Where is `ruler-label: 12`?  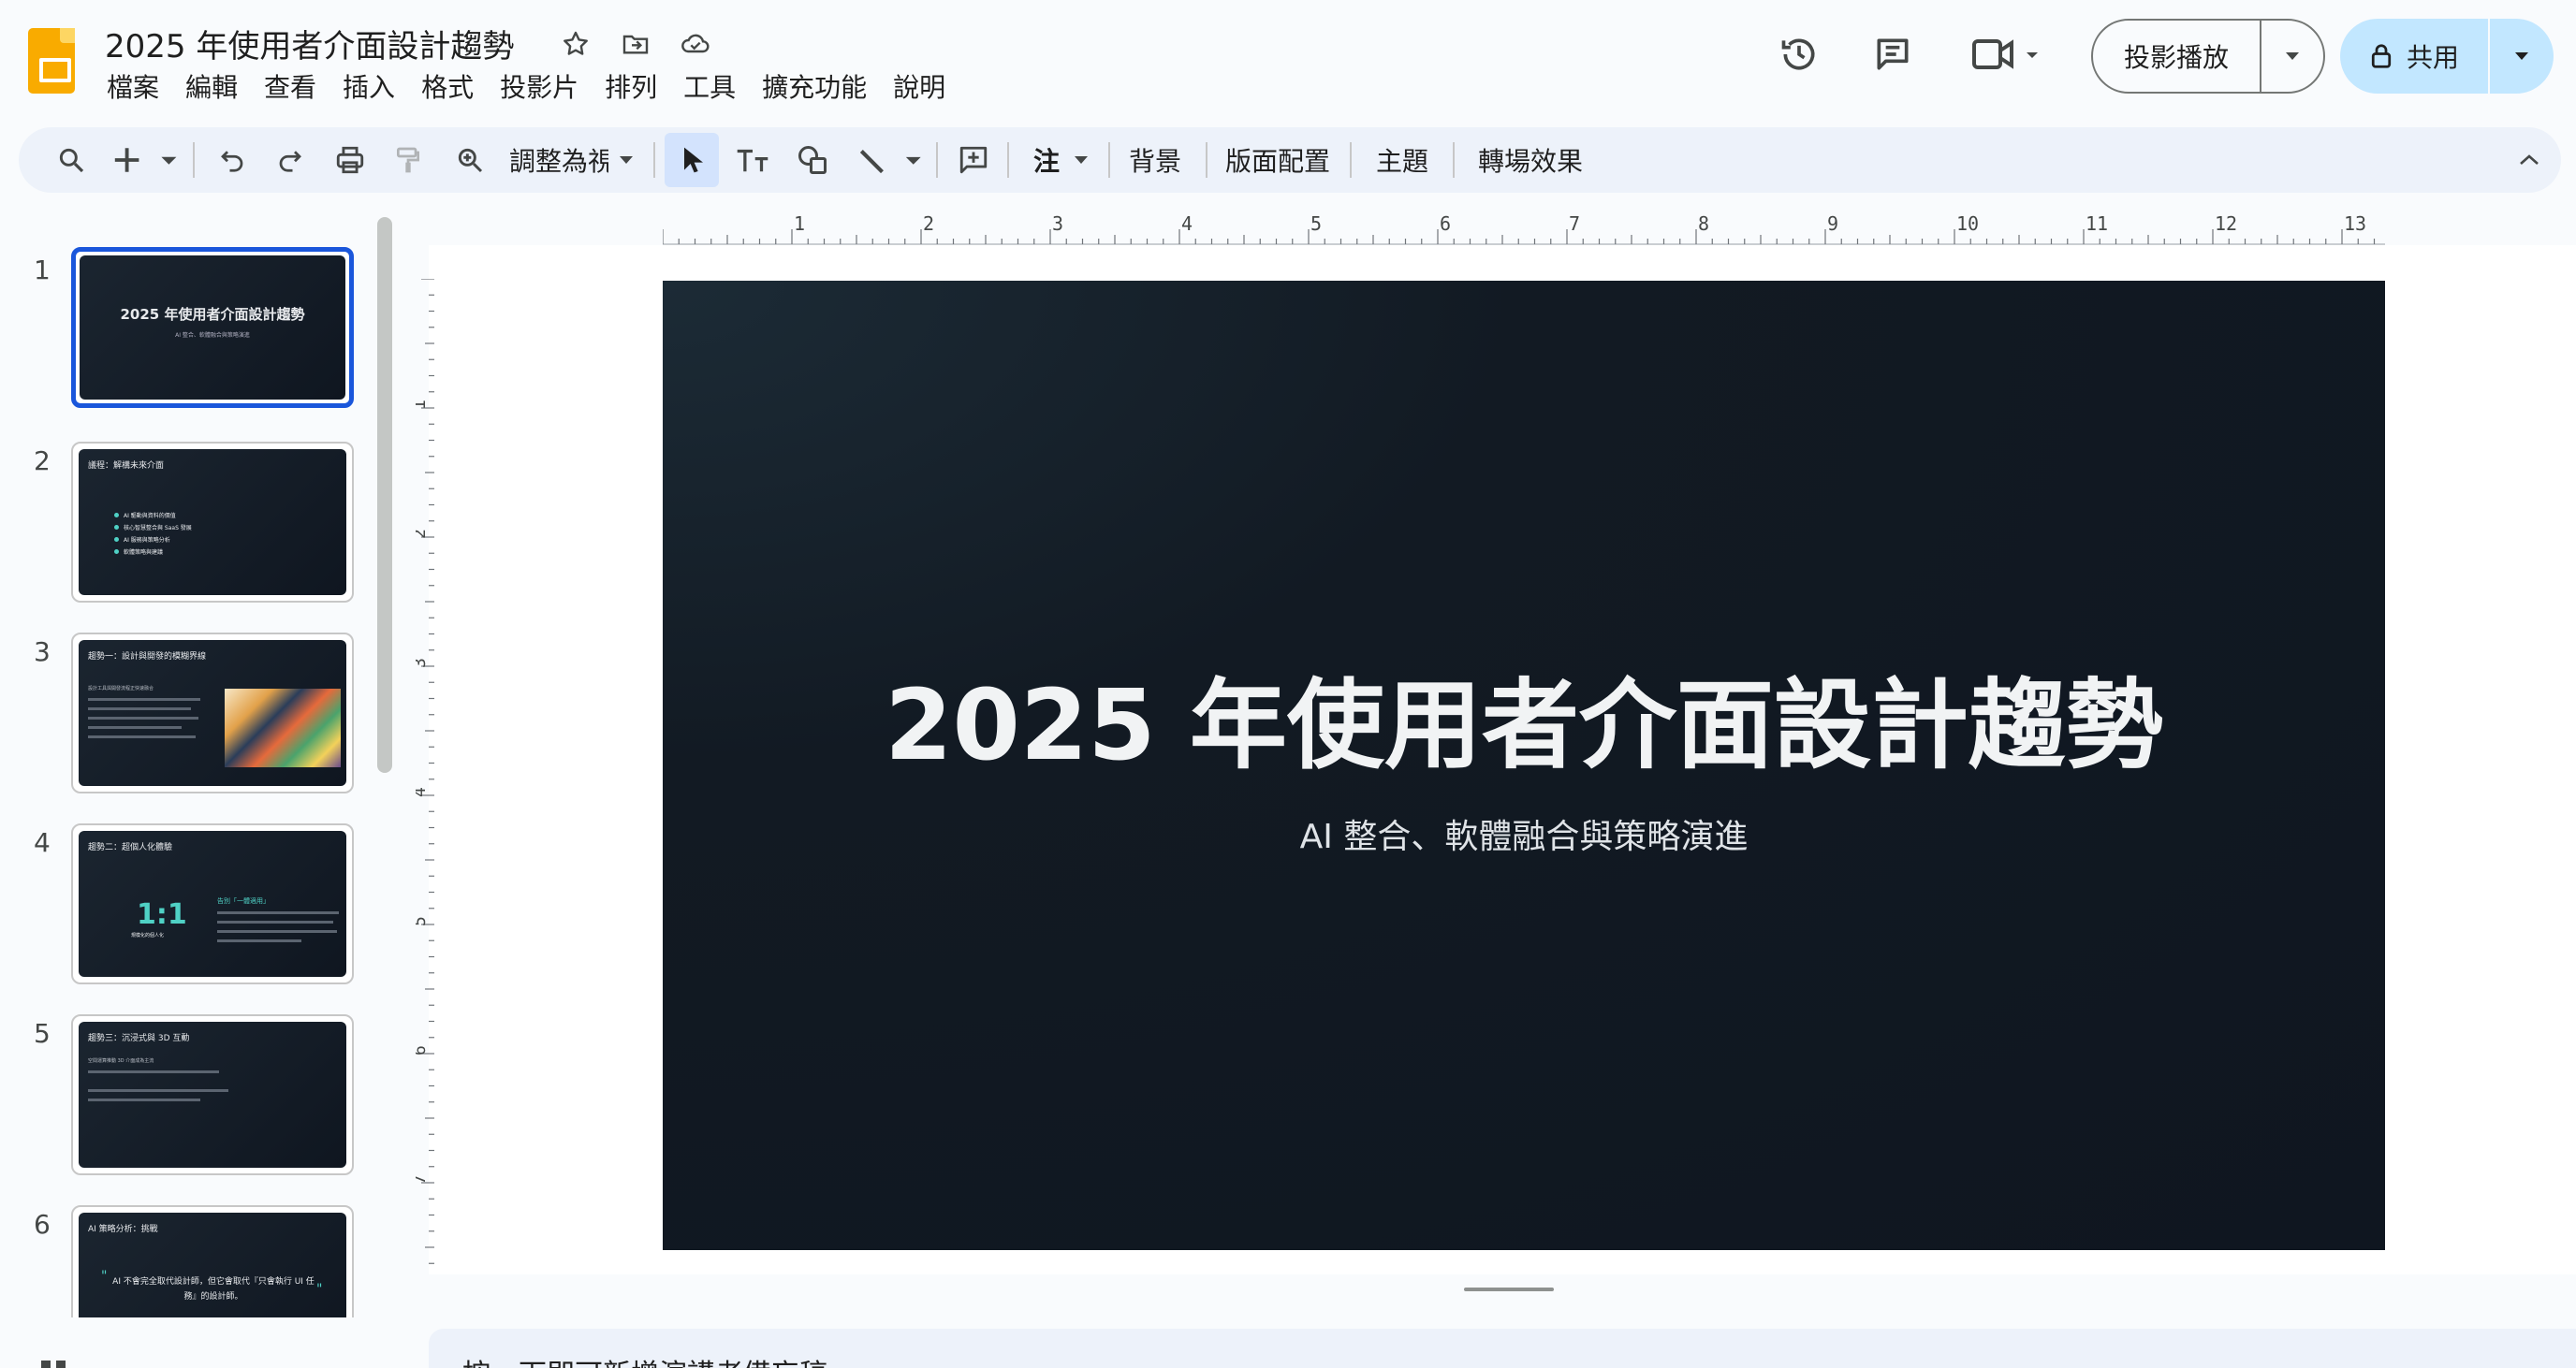 ruler-label: 12 is located at coordinates (2226, 224).